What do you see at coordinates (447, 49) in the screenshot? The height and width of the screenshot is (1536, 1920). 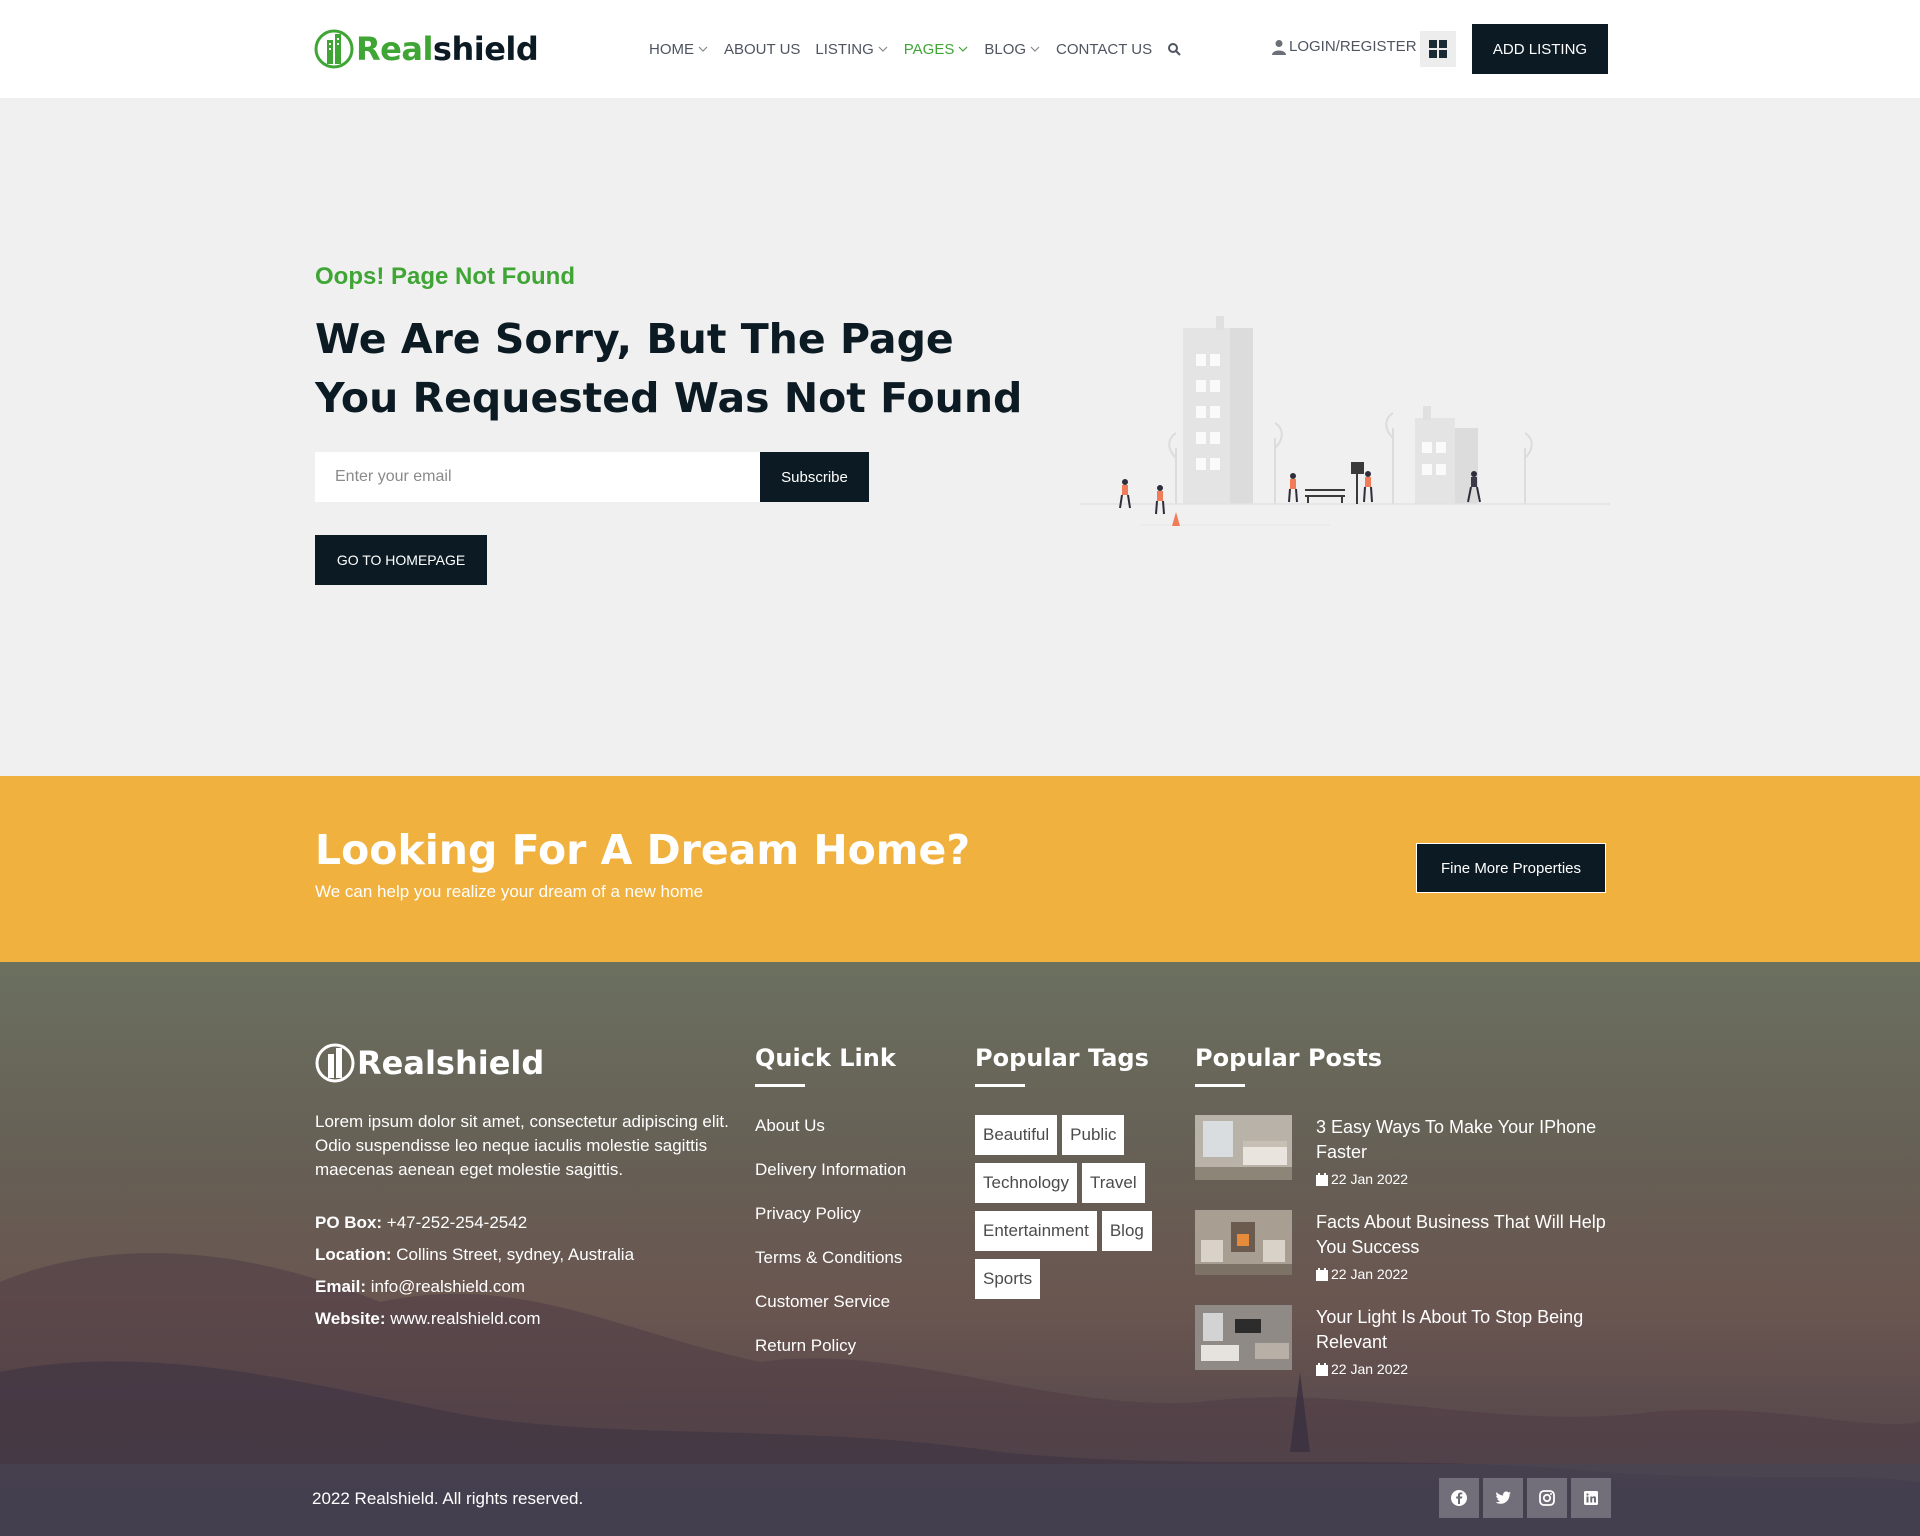 I see `logo-text: Realshield` at bounding box center [447, 49].